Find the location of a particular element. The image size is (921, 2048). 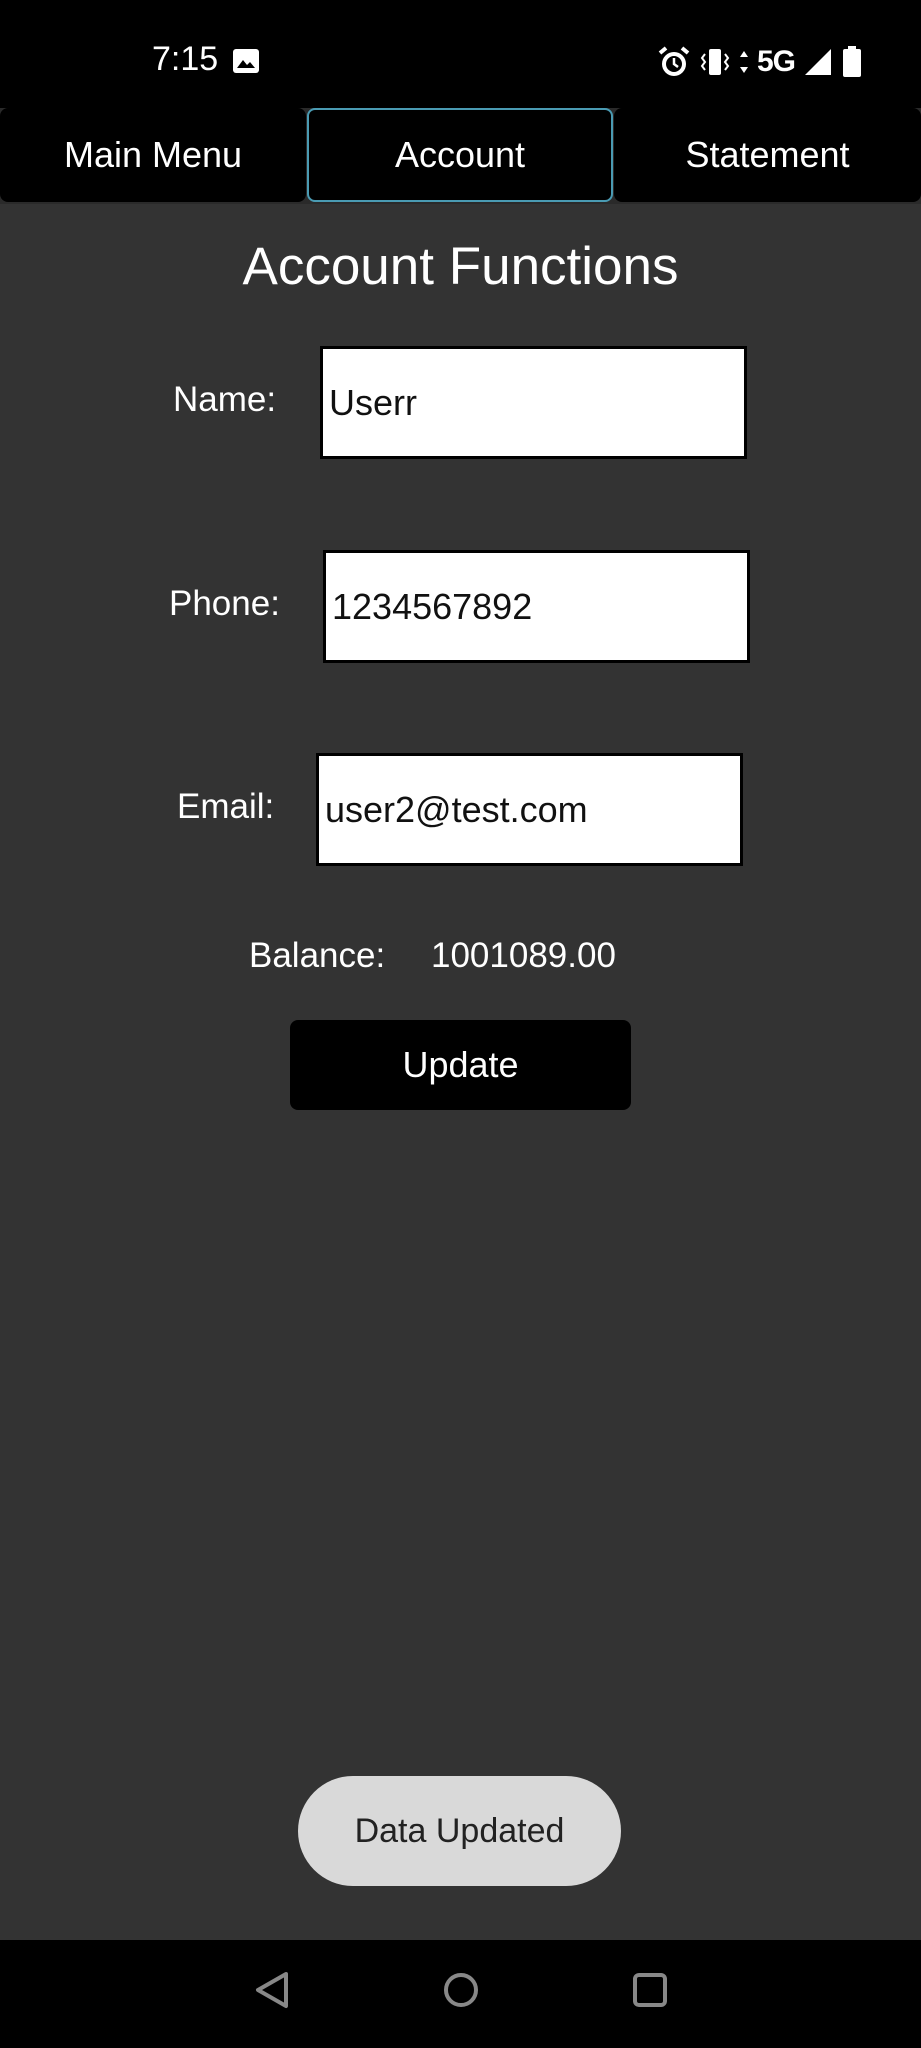

toast-text: Data Updated is located at coordinates (459, 1830).